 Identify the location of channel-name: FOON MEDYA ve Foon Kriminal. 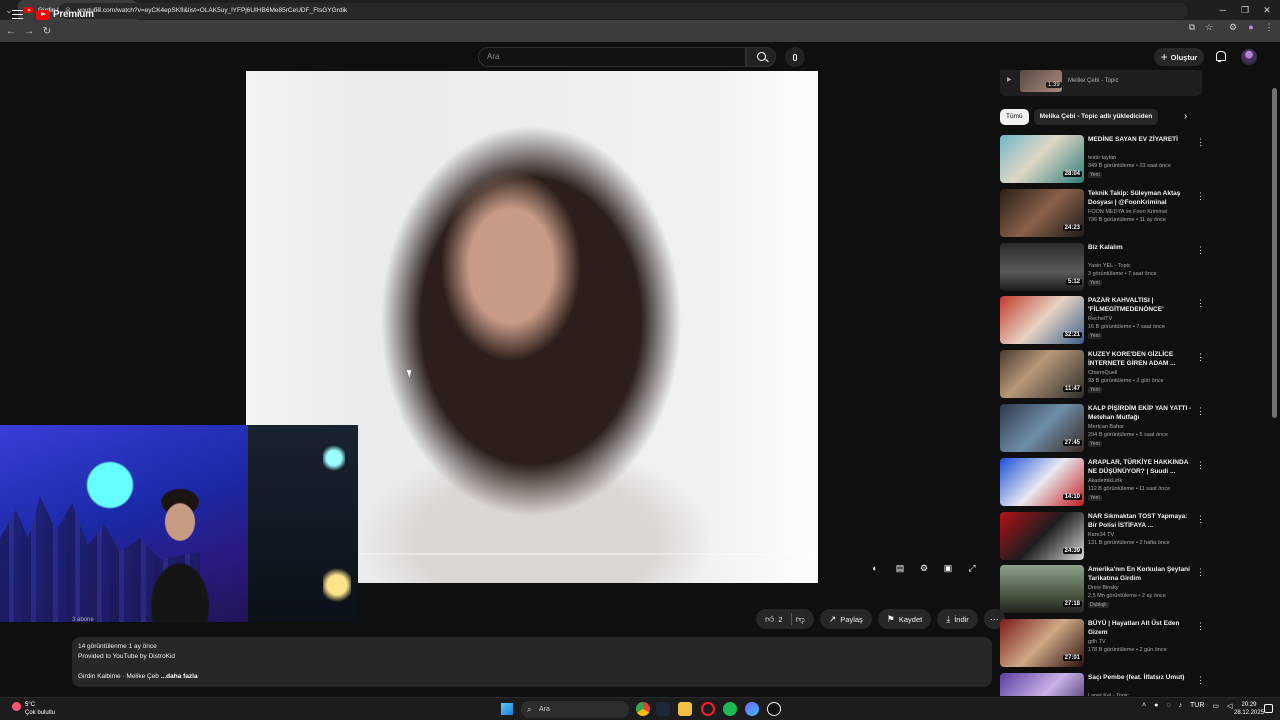
(1127, 212).